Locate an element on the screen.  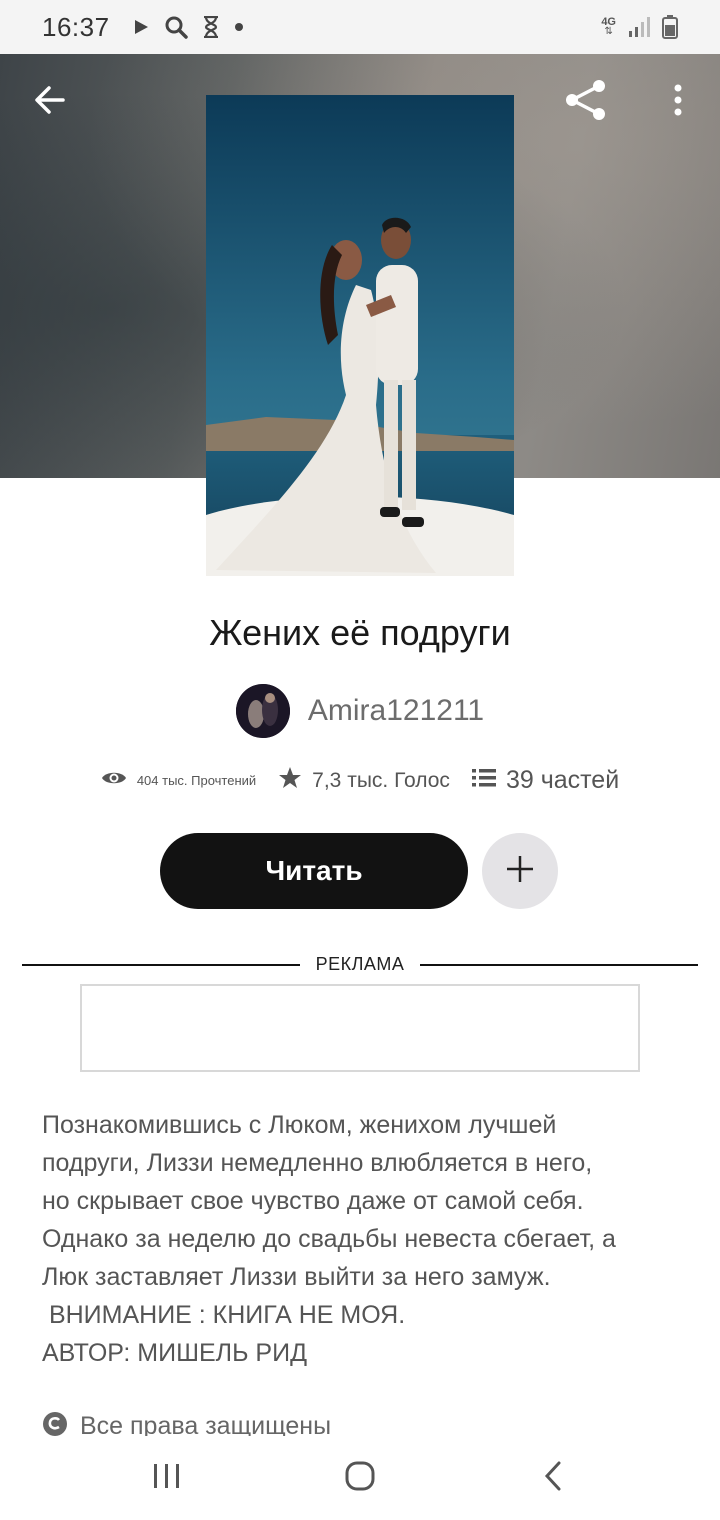
book-cover is located at coordinates (360, 335).